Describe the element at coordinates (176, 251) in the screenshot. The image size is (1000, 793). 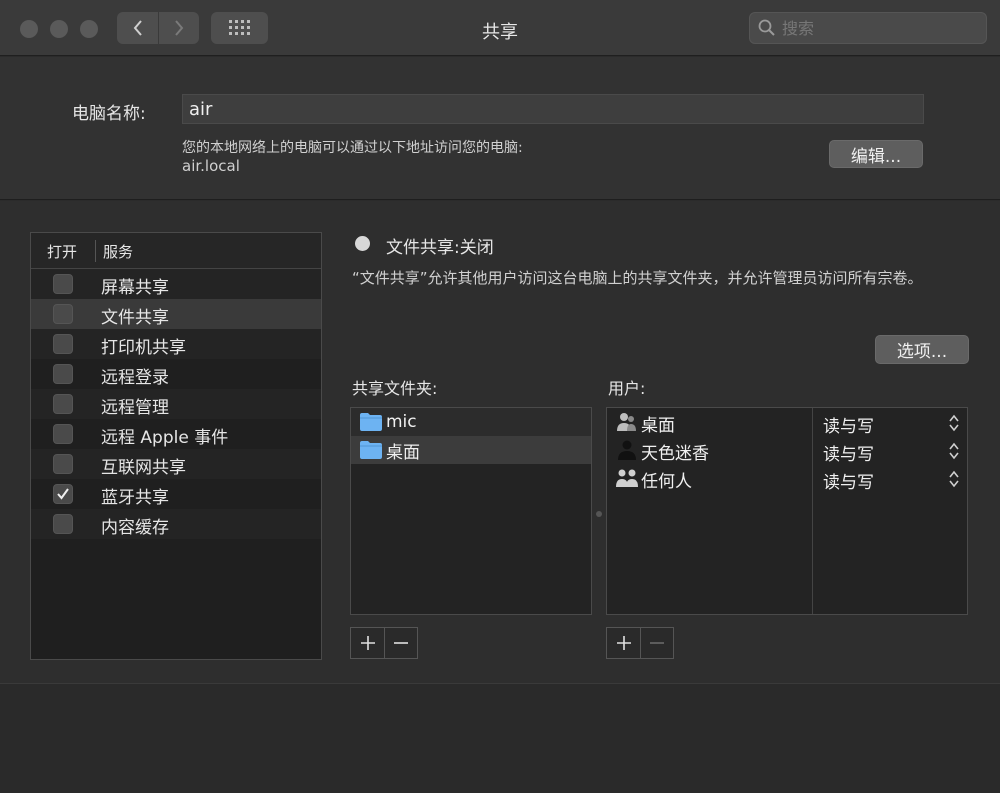
I see `services-list-header: 打开 服务` at that location.